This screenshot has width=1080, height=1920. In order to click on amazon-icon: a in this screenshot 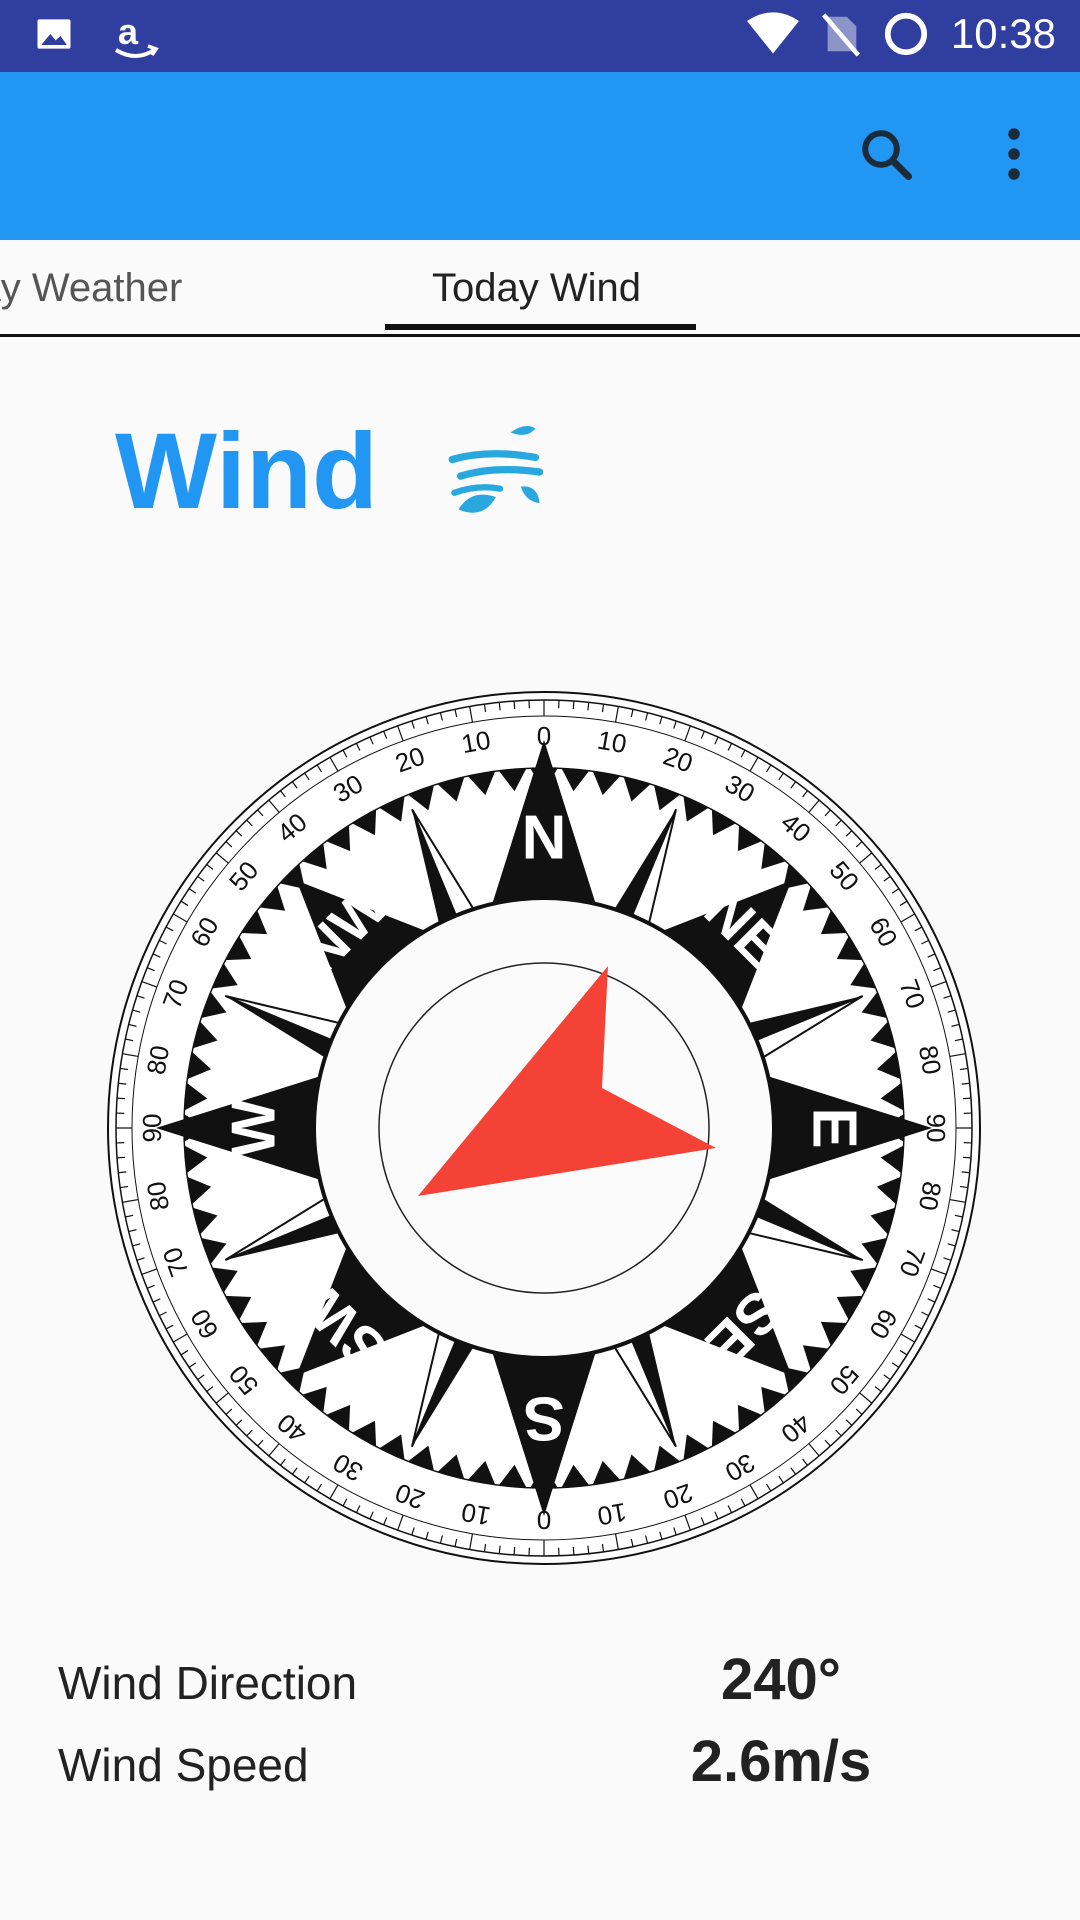, I will do `click(136, 38)`.